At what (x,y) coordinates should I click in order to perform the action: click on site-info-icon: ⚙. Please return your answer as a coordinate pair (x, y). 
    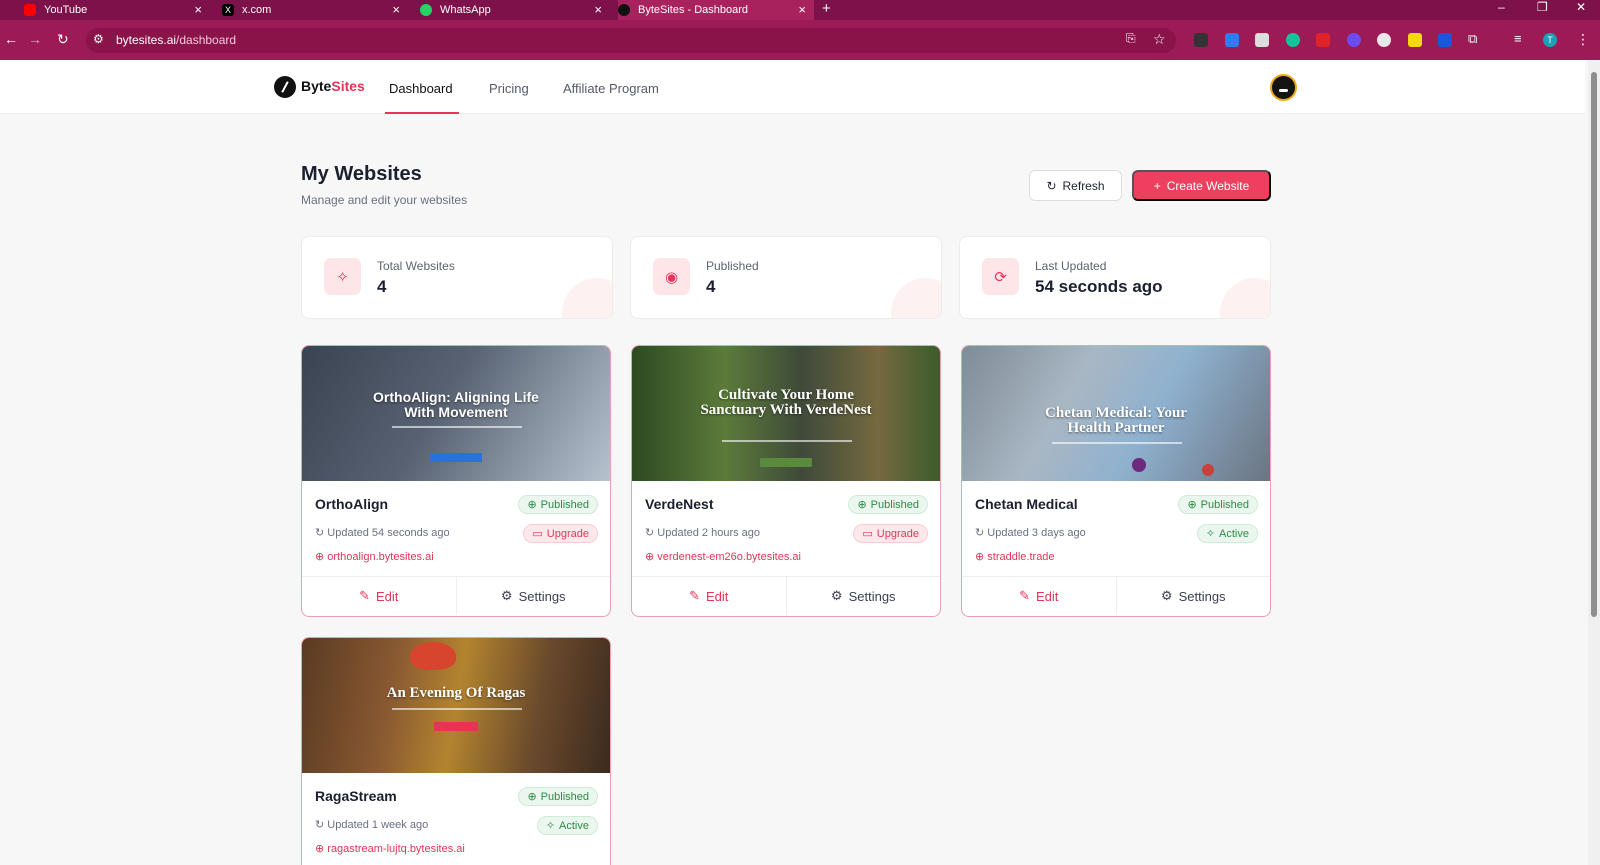
    Looking at the image, I should click on (98, 39).